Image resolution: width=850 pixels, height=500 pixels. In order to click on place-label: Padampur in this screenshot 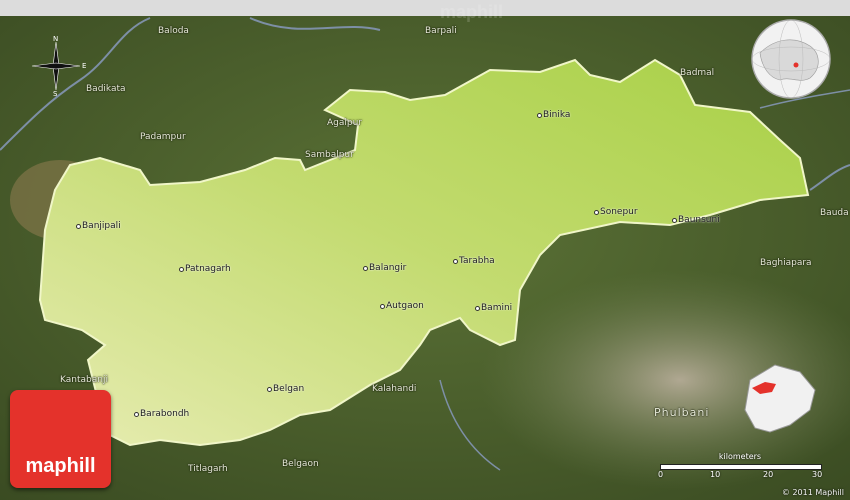, I will do `click(163, 137)`.